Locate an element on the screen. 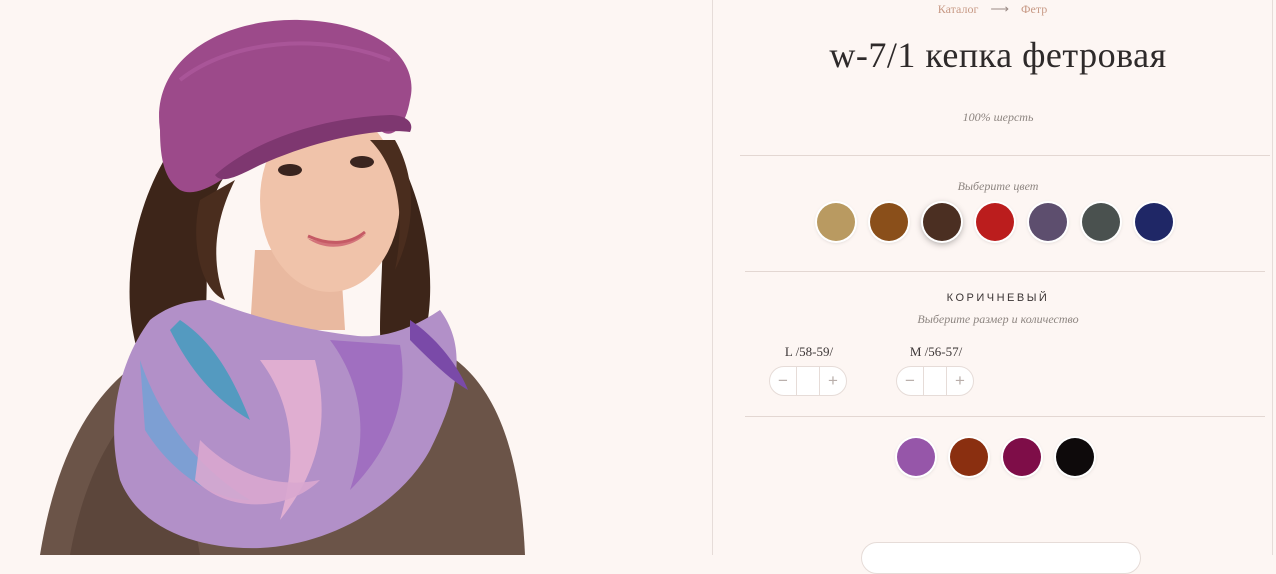 This screenshot has height=574, width=1276. panel-border is located at coordinates (1272, 277).